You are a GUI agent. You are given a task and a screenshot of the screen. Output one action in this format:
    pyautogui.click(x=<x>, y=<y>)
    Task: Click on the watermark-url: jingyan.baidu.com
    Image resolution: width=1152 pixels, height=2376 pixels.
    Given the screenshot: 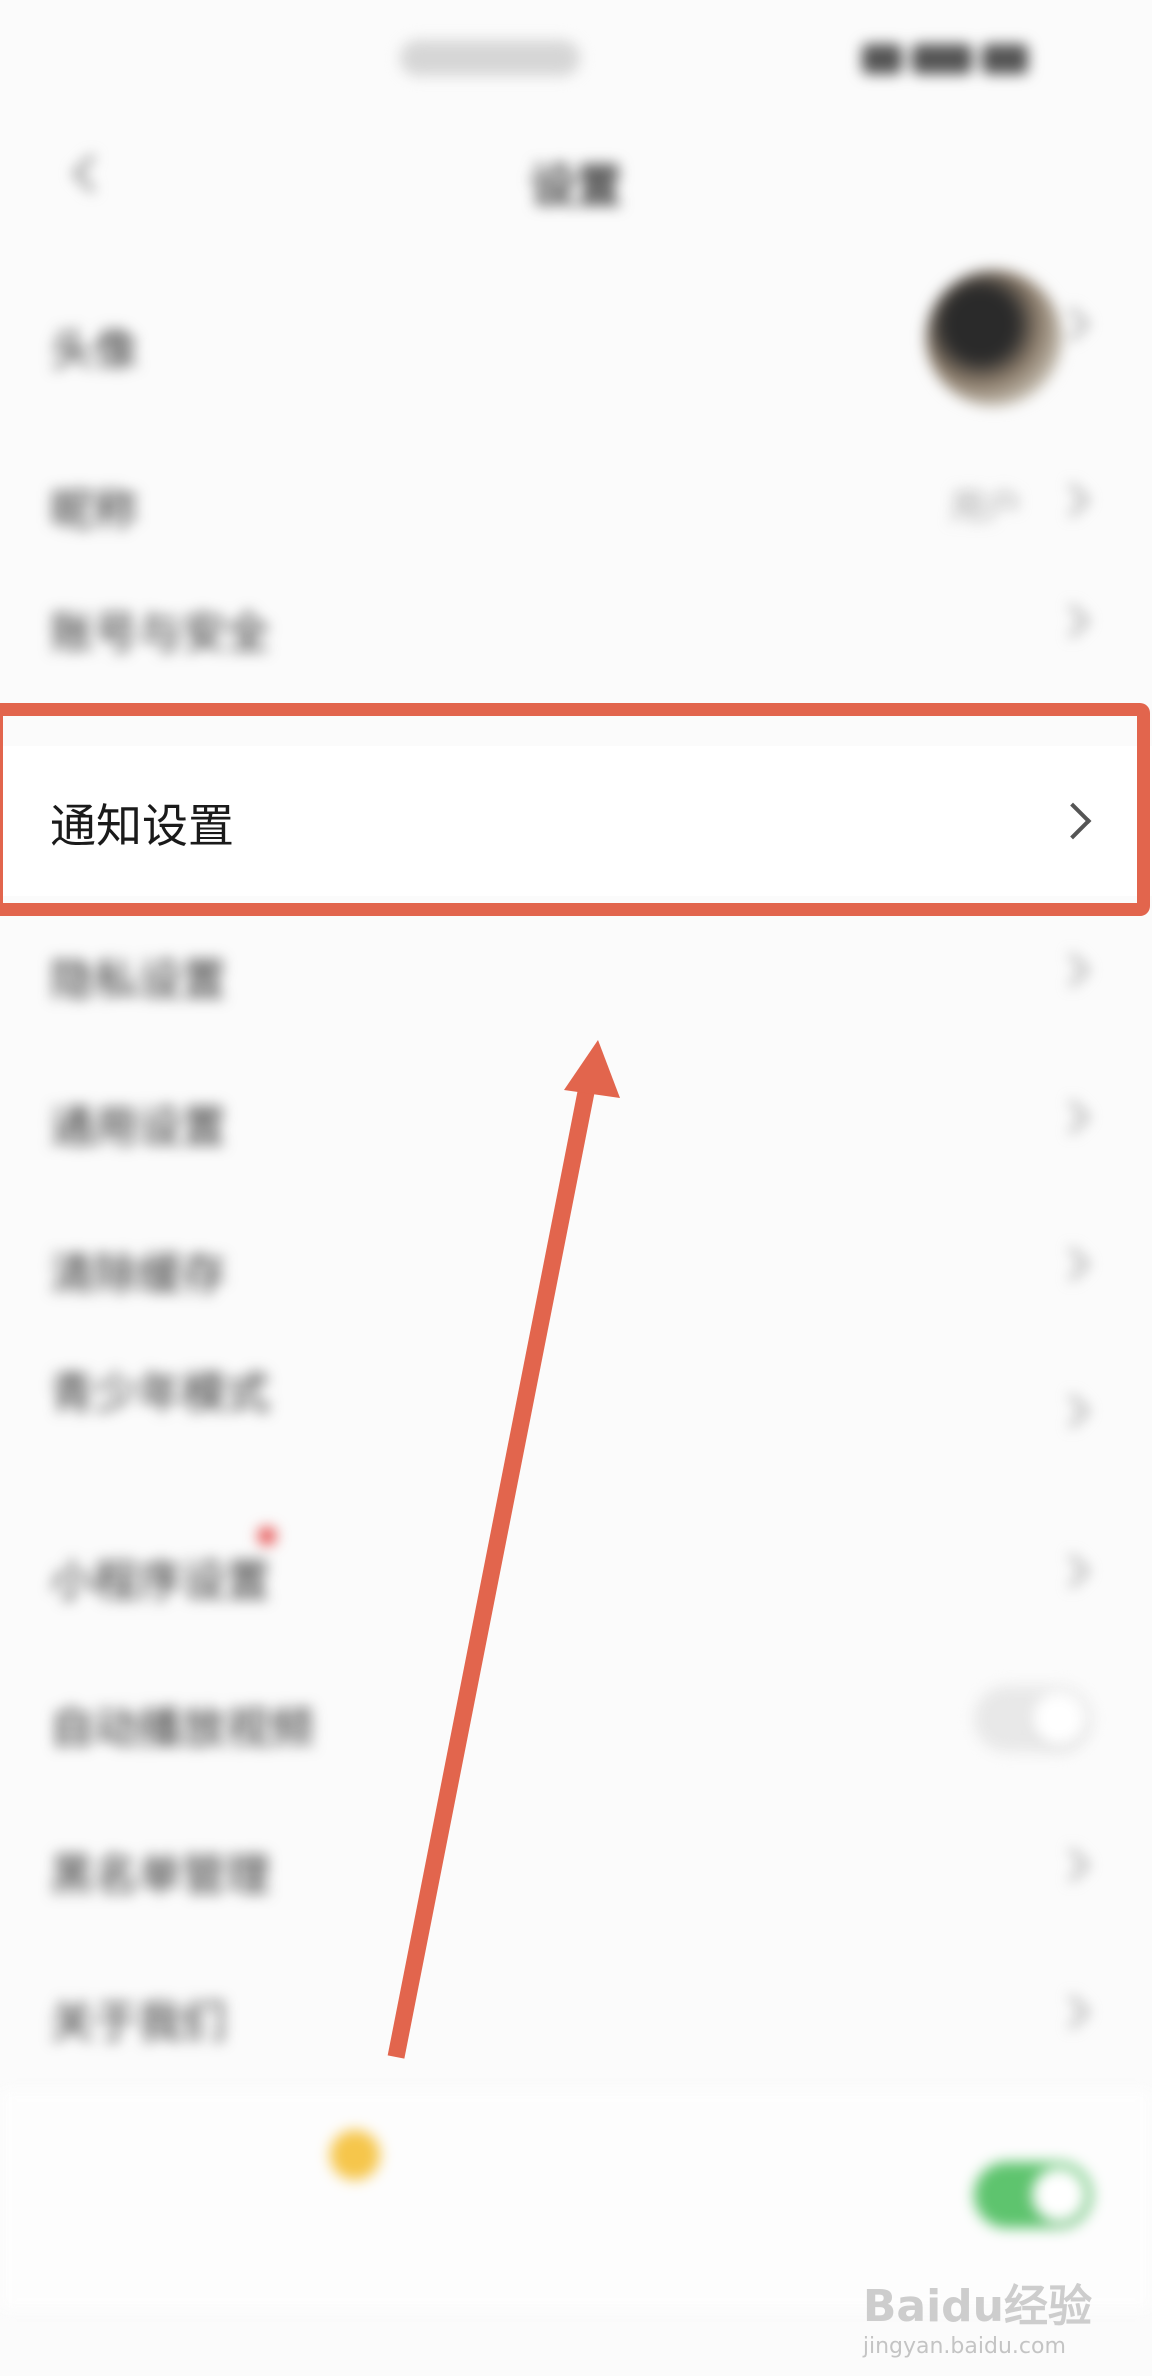 What is the action you would take?
    pyautogui.click(x=964, y=2346)
    